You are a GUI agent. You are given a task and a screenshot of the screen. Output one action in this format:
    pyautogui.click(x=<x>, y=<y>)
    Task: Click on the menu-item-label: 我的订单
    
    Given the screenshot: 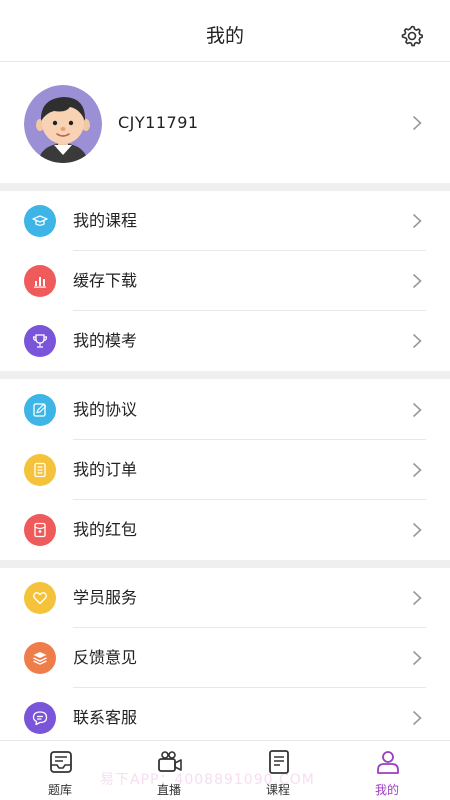 What is the action you would take?
    pyautogui.click(x=105, y=469)
    